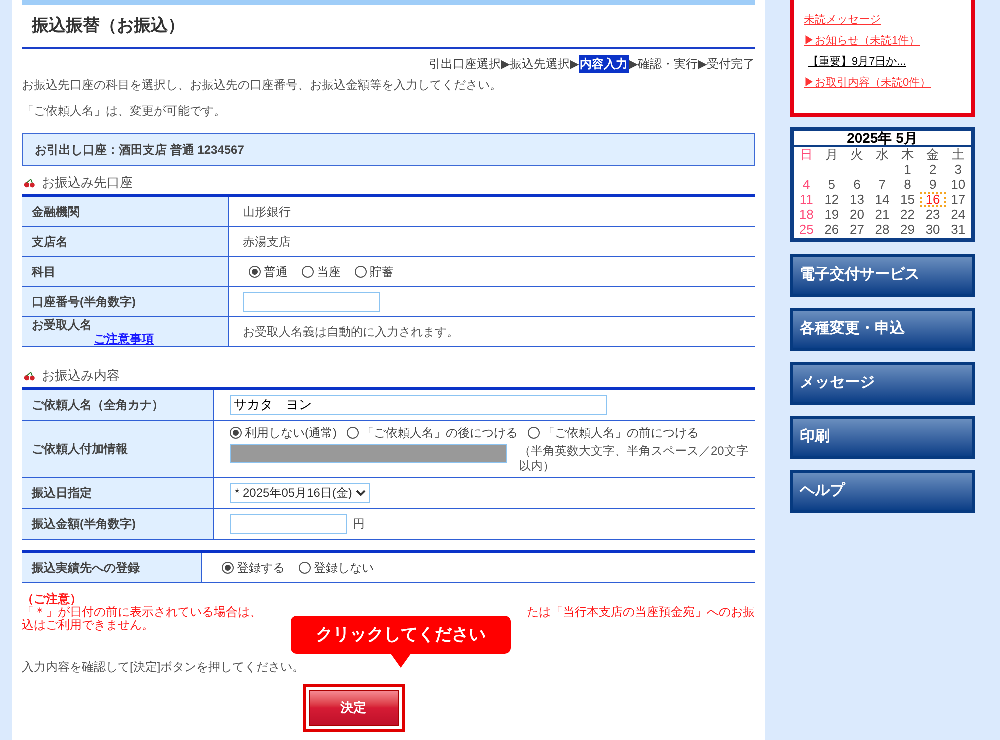 The image size is (1000, 740). Describe the element at coordinates (268, 271) in the screenshot. I see `radio-option: 普通` at that location.